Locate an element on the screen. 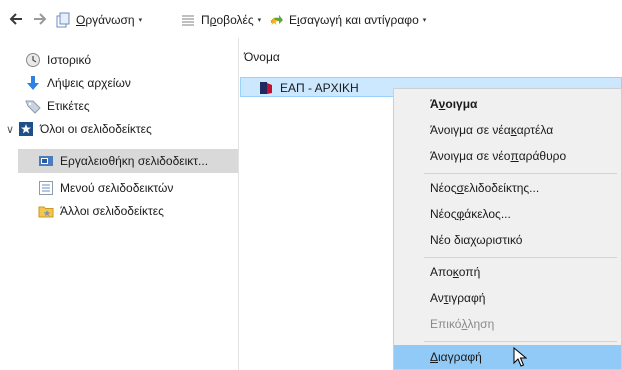 The height and width of the screenshot is (370, 622). back-arrow-icon is located at coordinates (16, 19).